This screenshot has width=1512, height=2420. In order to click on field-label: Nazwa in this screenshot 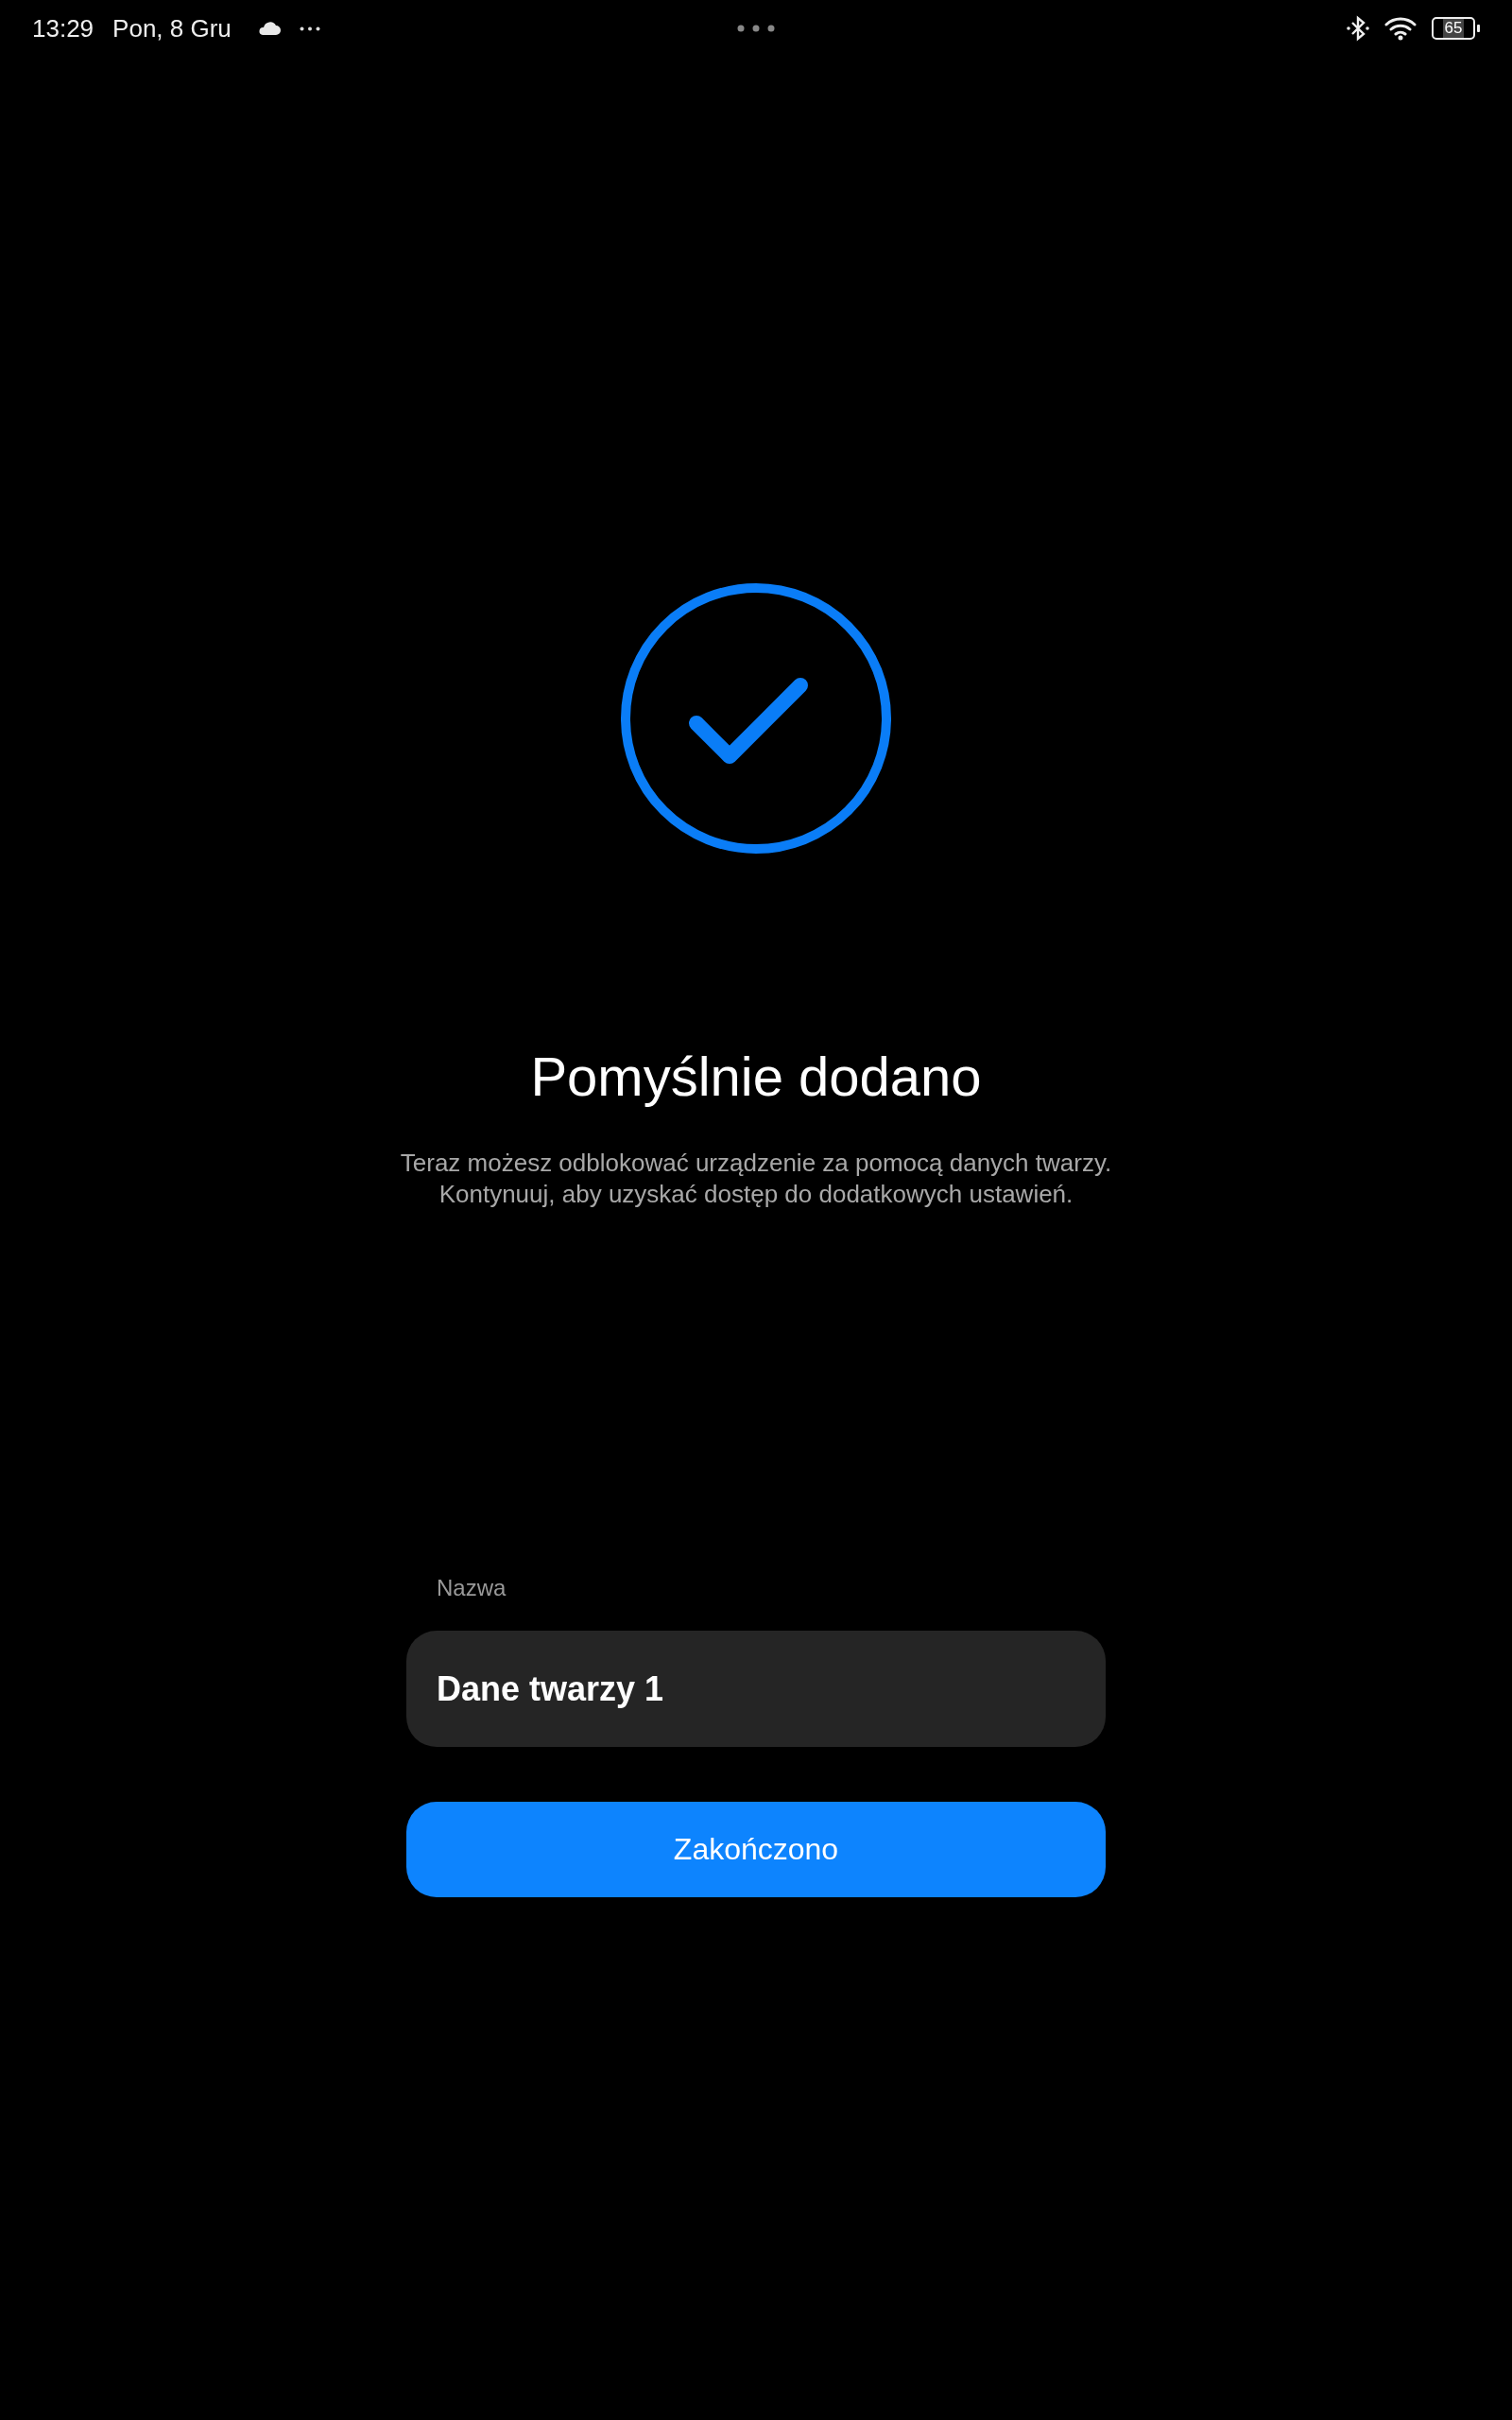, I will do `click(472, 1588)`.